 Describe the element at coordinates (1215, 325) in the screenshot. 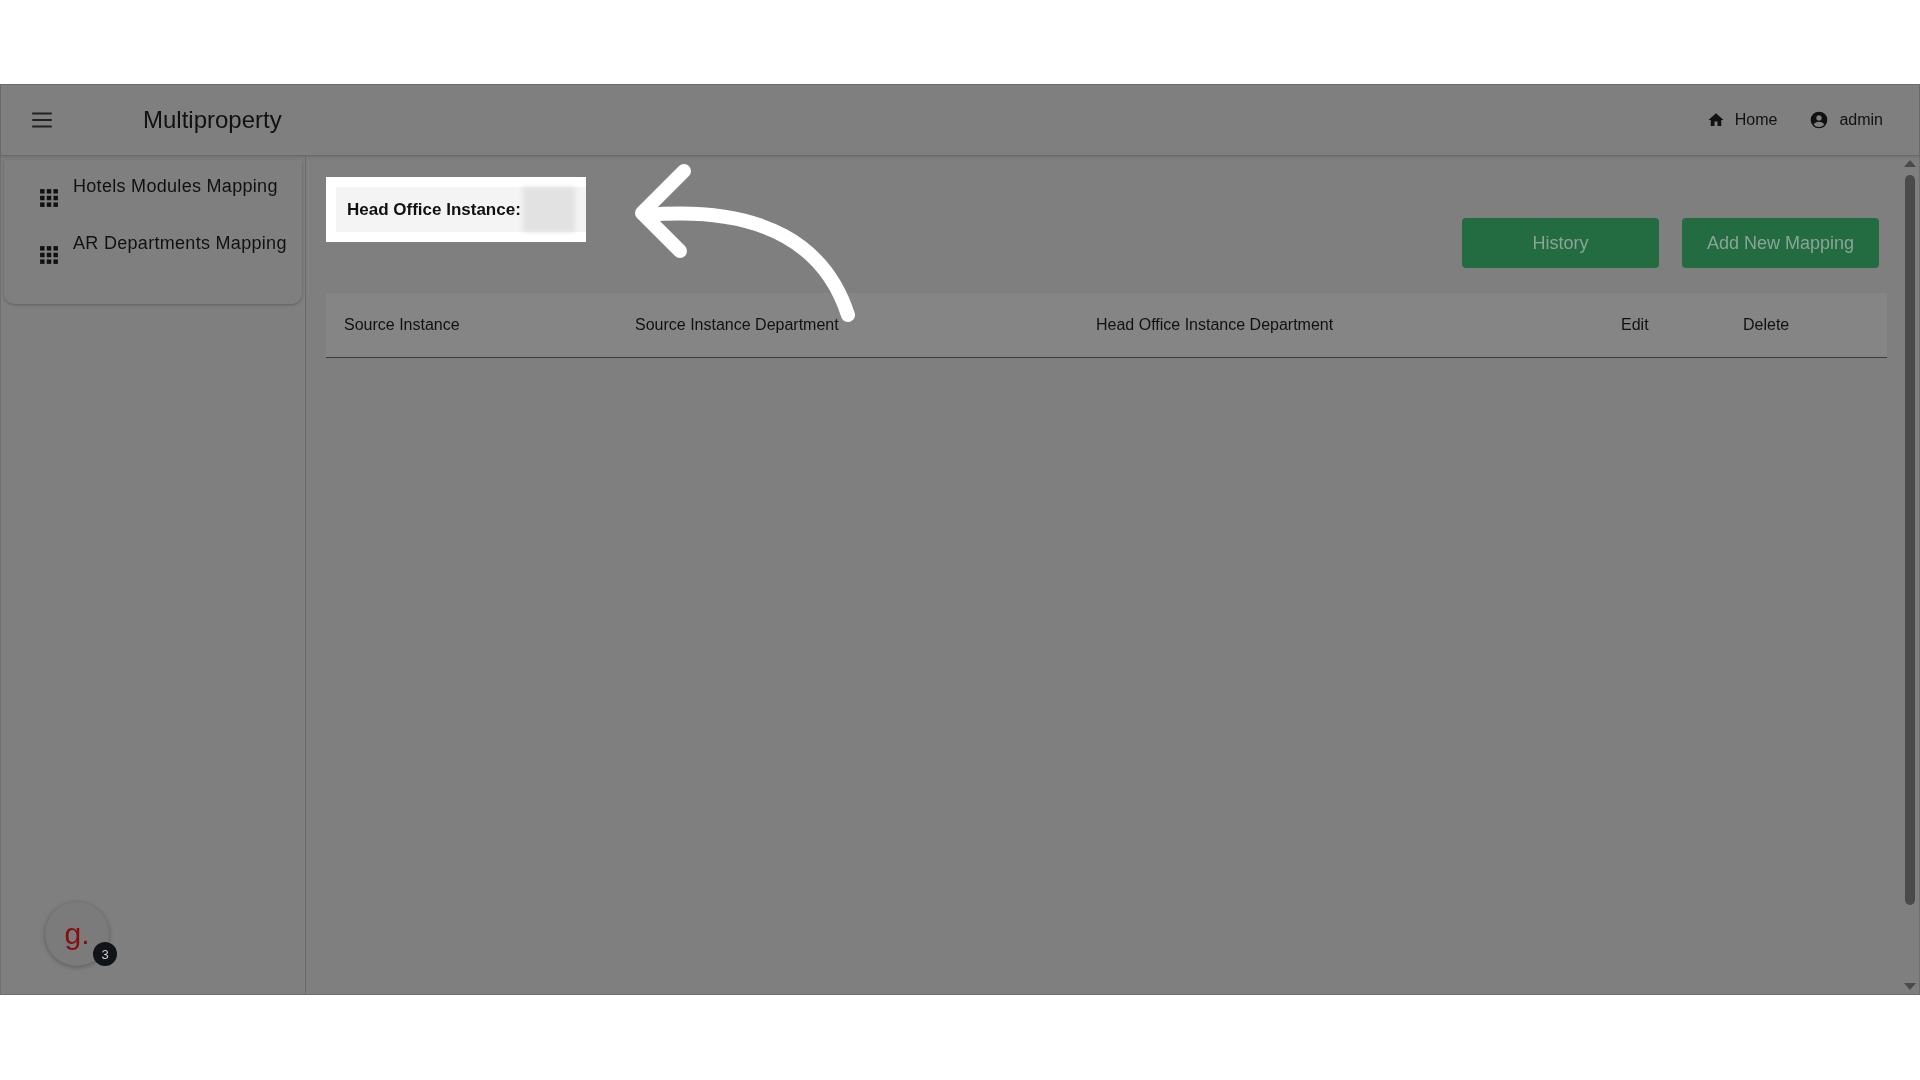

I see `column-header: Head Office Instance Department` at that location.